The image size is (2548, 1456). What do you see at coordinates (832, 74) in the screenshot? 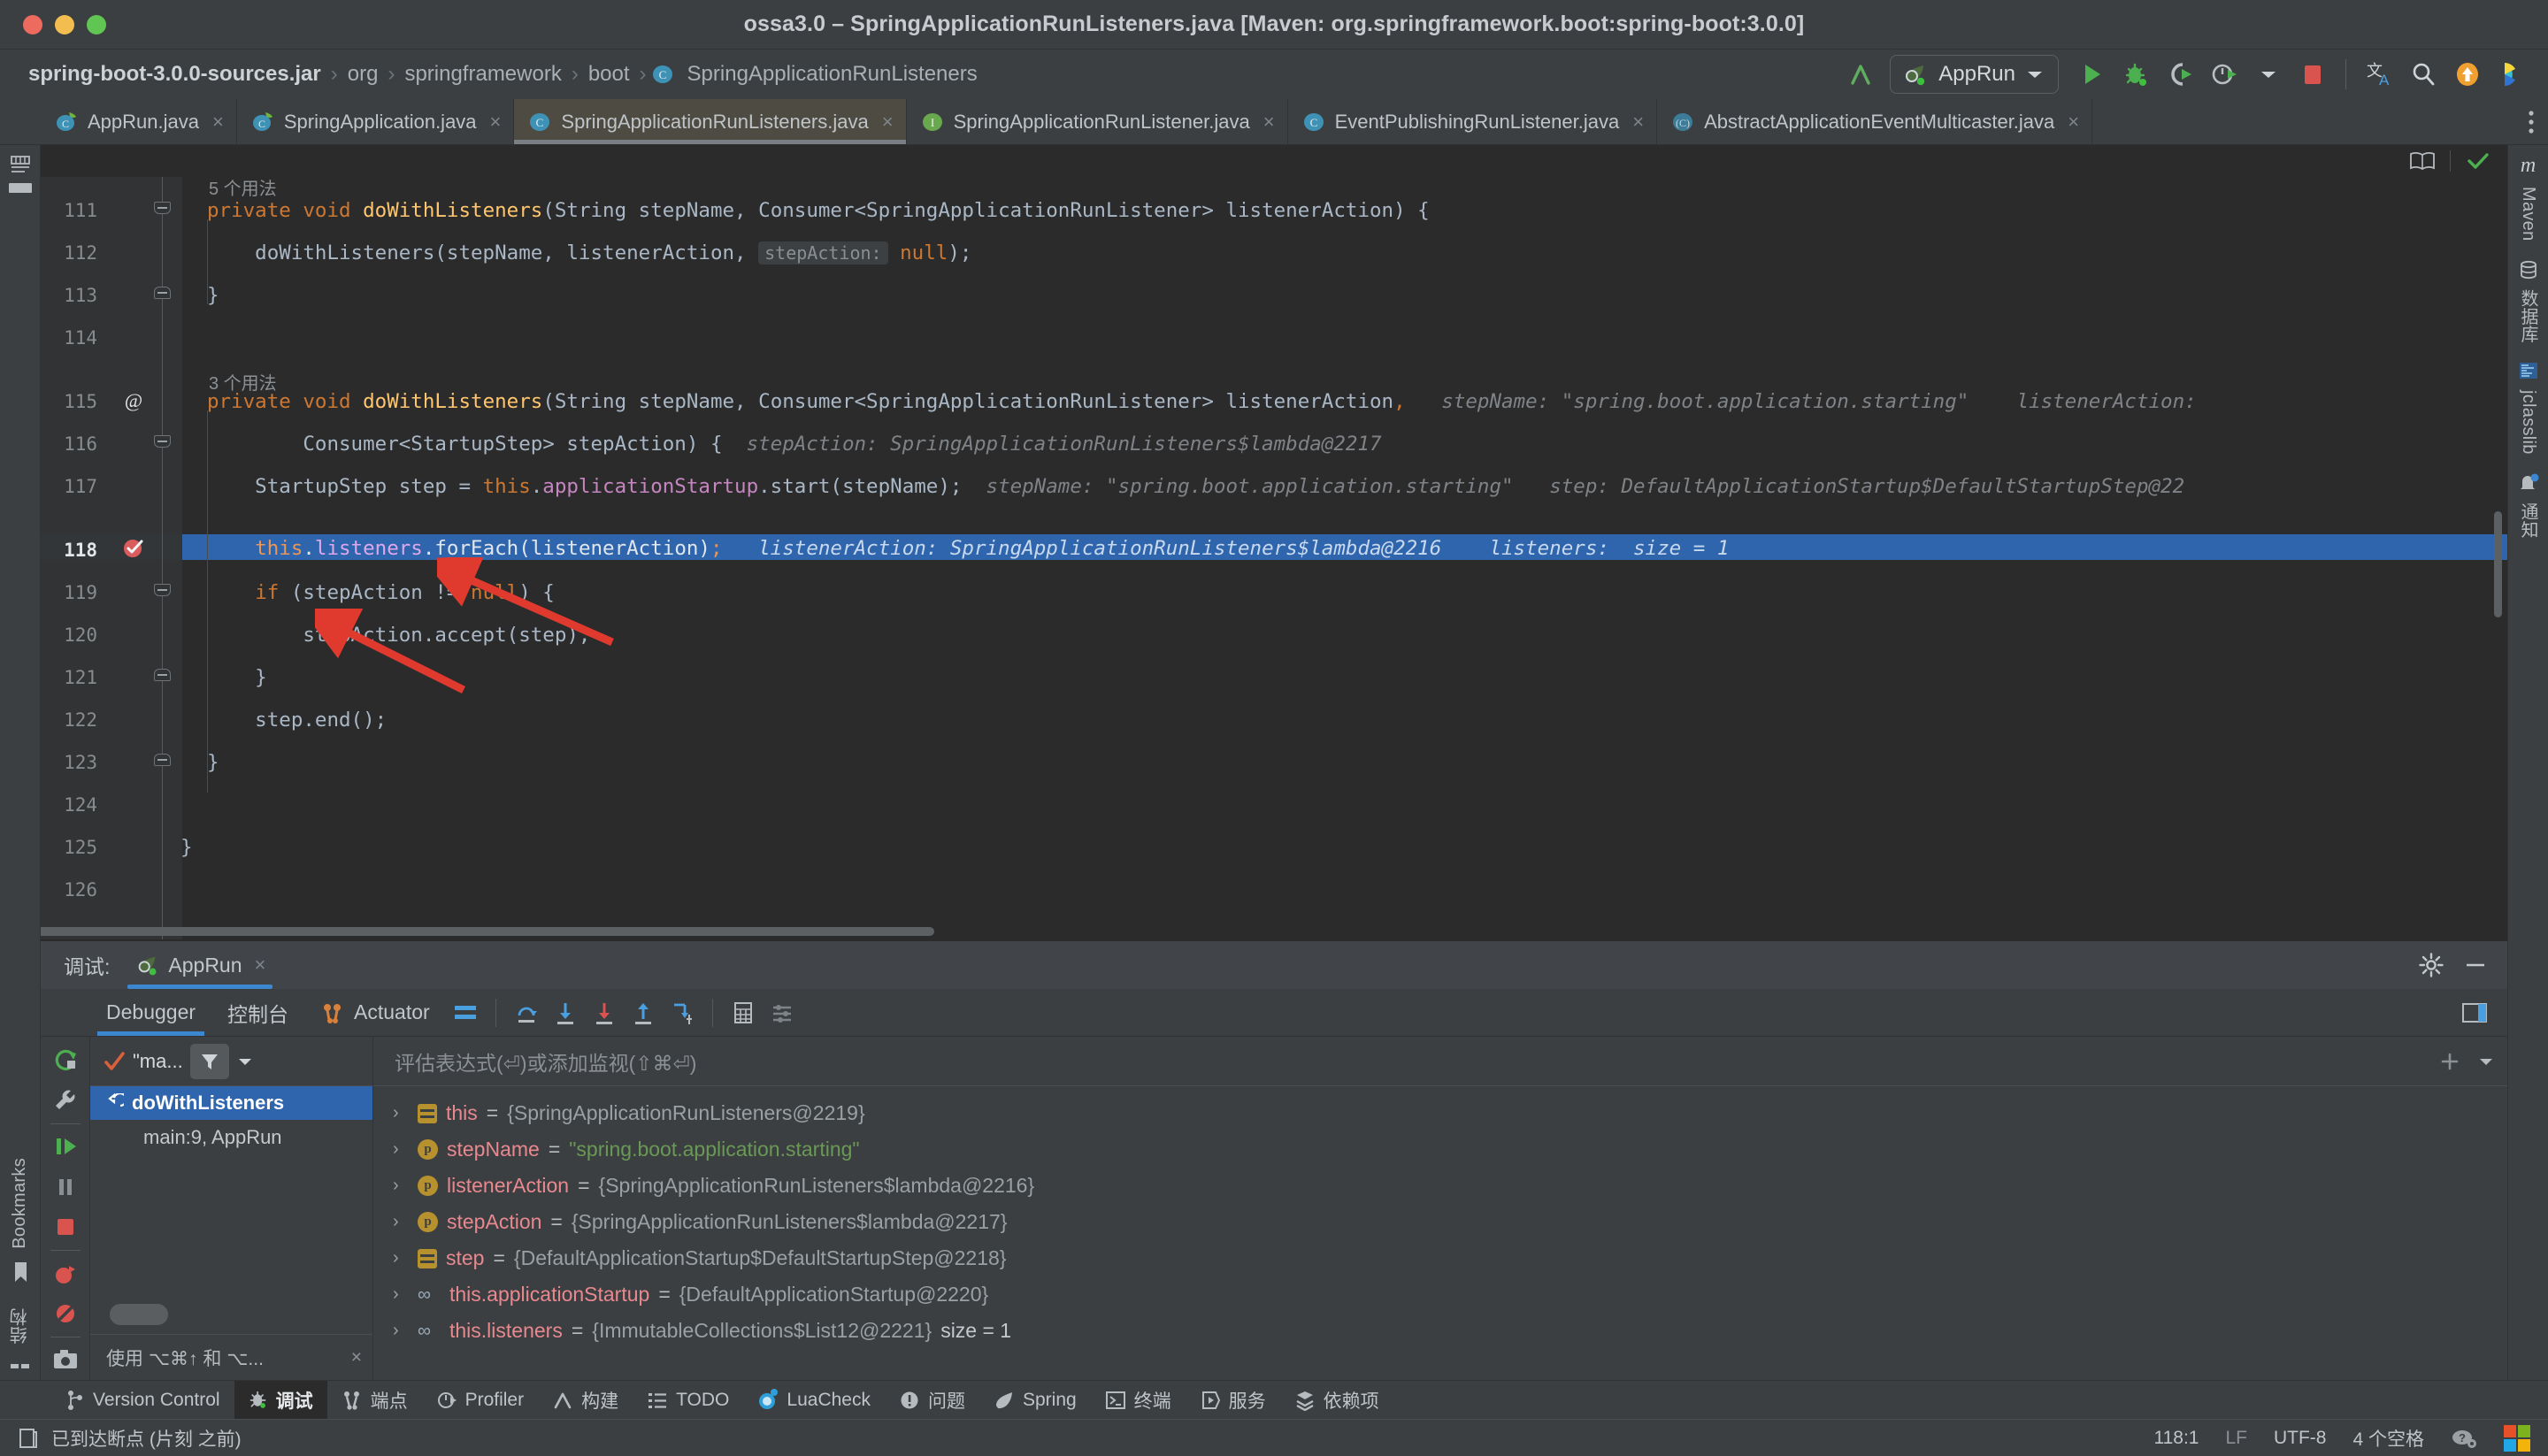
I see `breadcrumb-item-class: SpringApplicationRunListeners` at bounding box center [832, 74].